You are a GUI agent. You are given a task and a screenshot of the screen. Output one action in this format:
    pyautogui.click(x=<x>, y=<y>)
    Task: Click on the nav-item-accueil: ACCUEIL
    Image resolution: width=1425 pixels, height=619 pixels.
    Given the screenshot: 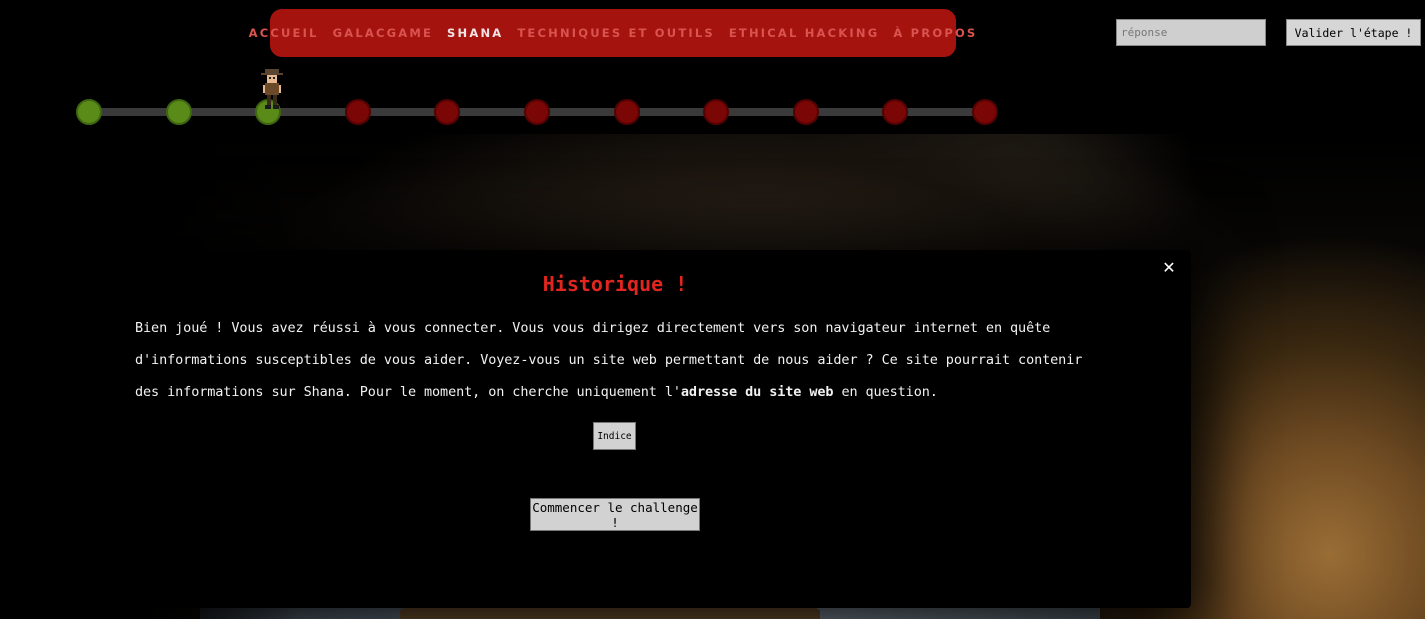 What is the action you would take?
    pyautogui.click(x=284, y=33)
    